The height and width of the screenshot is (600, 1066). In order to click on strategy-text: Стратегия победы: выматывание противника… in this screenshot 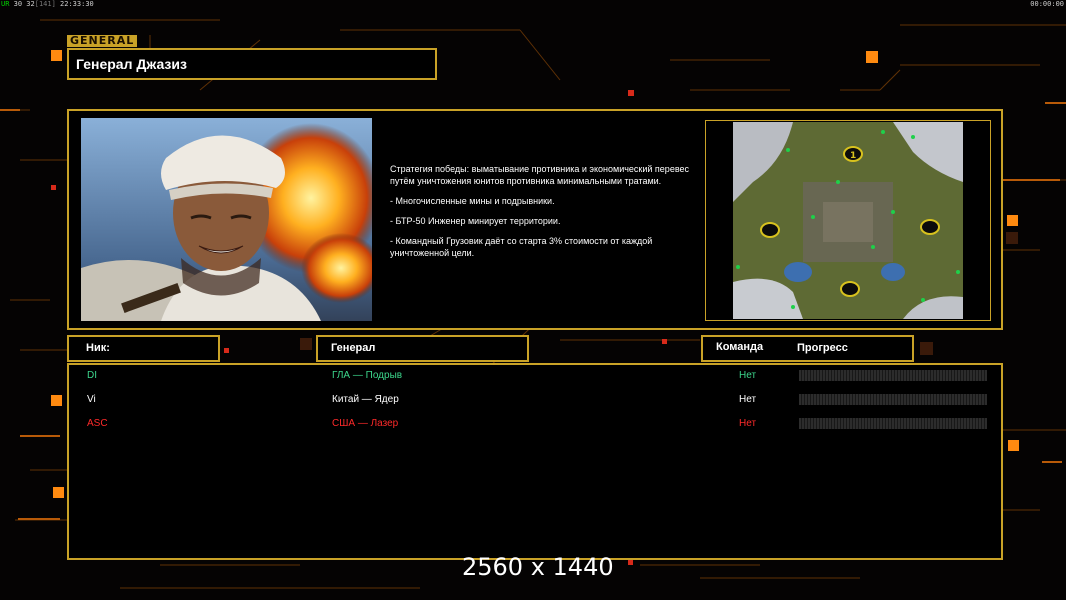, I will do `click(540, 175)`.